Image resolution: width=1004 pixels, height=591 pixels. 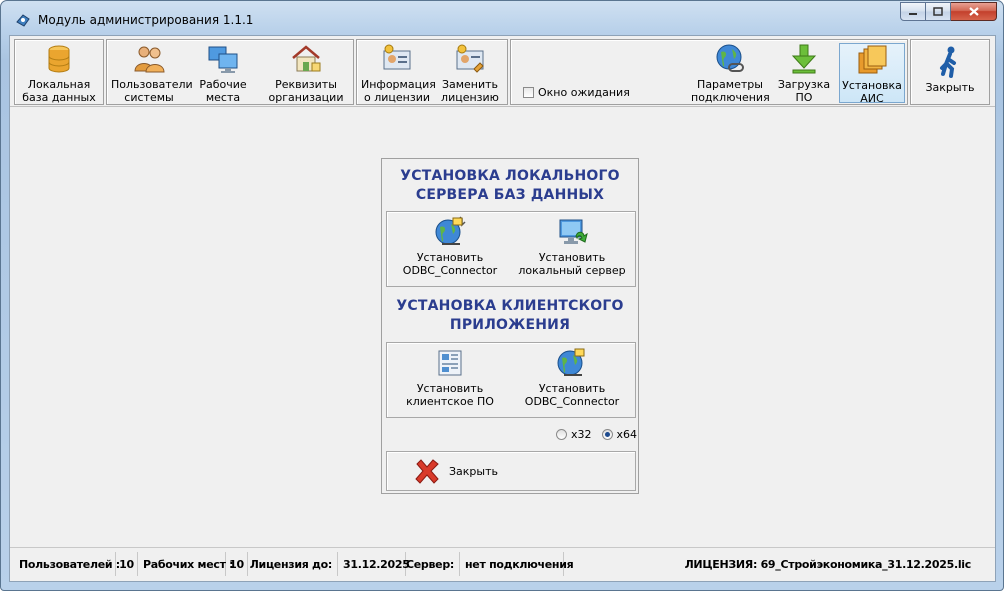 I want to click on maximize-icon, so click(x=938, y=11).